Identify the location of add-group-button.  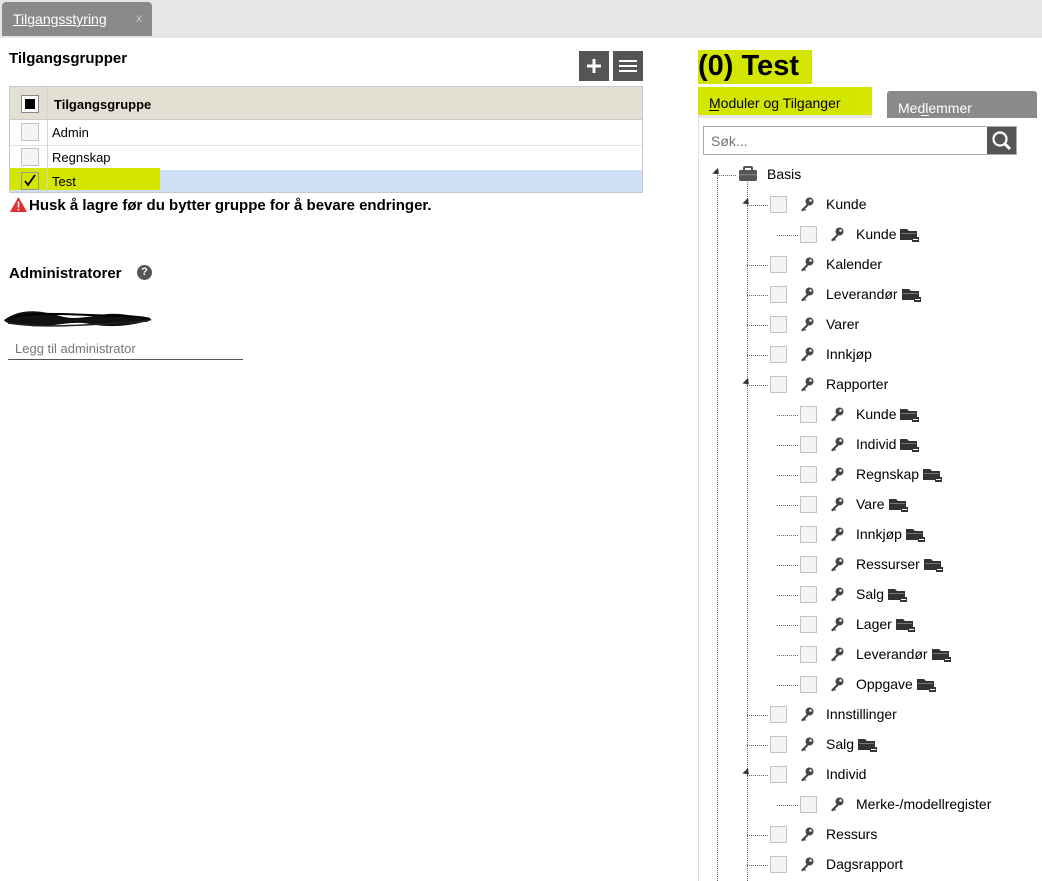
(594, 66).